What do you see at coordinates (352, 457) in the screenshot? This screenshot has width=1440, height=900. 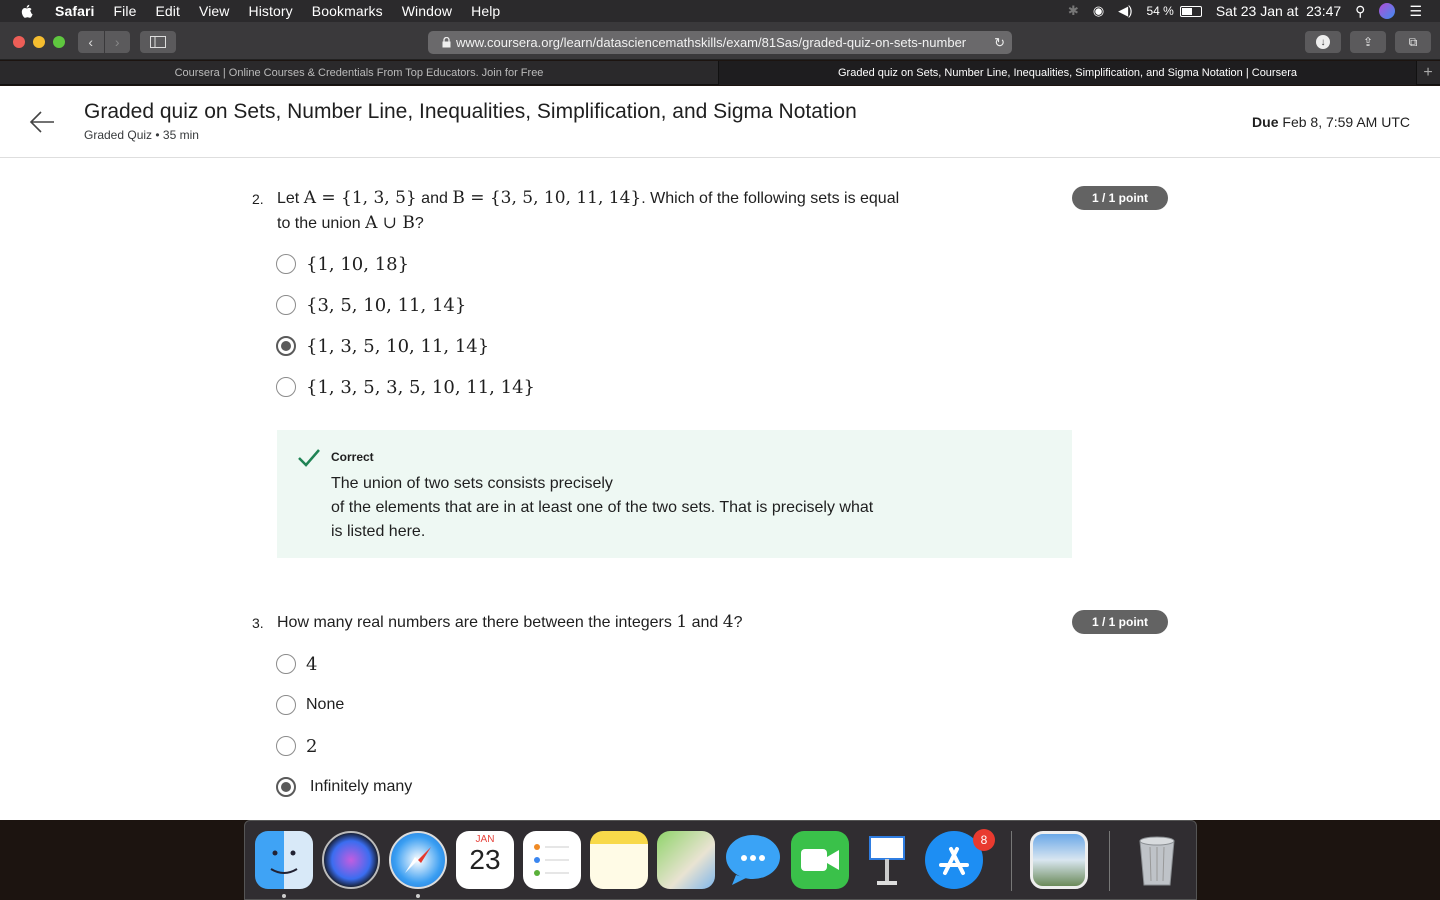 I see `feedback-title: Correct` at bounding box center [352, 457].